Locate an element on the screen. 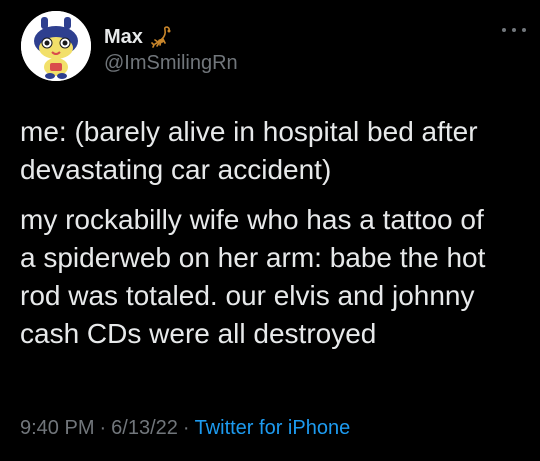  scorpion-icon is located at coordinates (163, 37).